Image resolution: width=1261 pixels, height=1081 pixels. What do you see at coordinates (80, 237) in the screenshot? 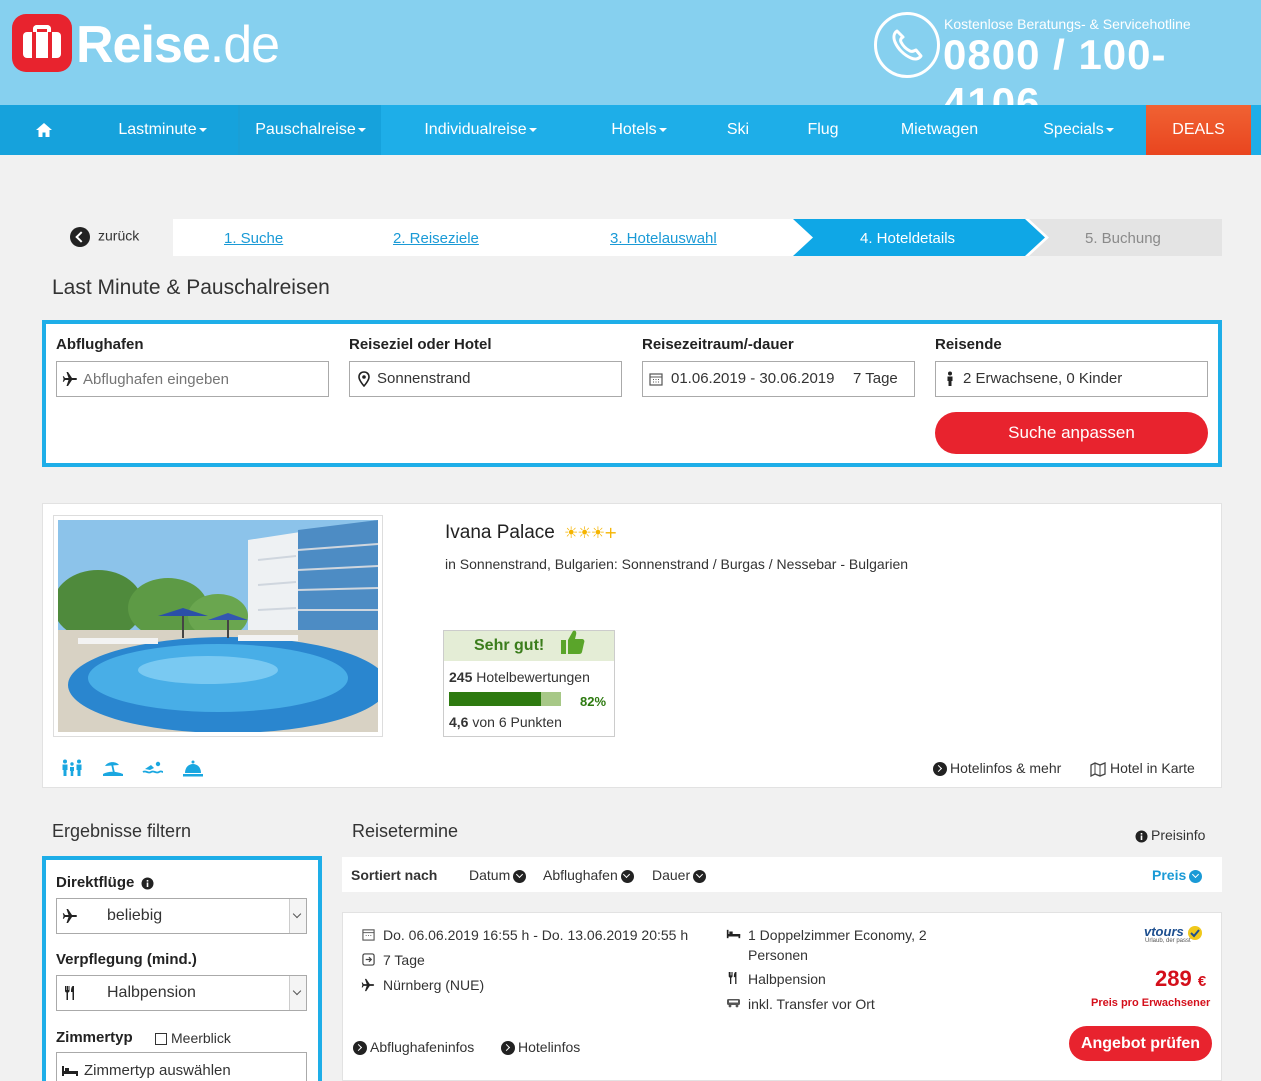
I see `chevron-left-icon` at bounding box center [80, 237].